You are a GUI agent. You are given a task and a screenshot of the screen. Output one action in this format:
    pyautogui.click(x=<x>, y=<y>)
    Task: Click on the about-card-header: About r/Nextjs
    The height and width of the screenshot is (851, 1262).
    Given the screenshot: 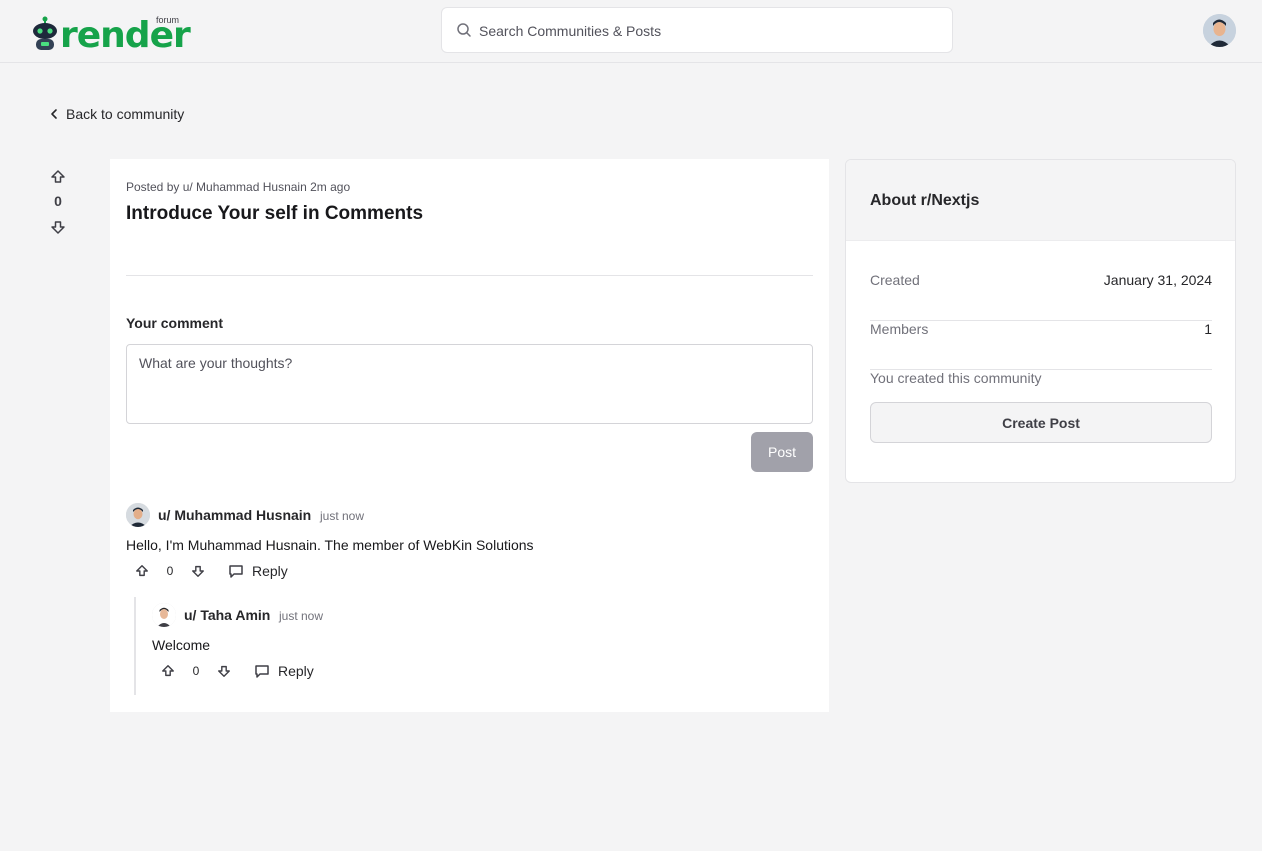 What is the action you would take?
    pyautogui.click(x=1040, y=200)
    